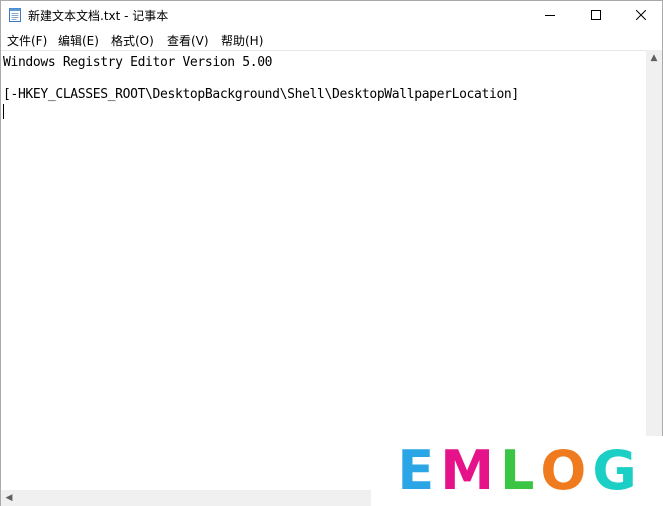 The width and height of the screenshot is (663, 506). What do you see at coordinates (467, 470) in the screenshot?
I see `watermark-letter-m: M` at bounding box center [467, 470].